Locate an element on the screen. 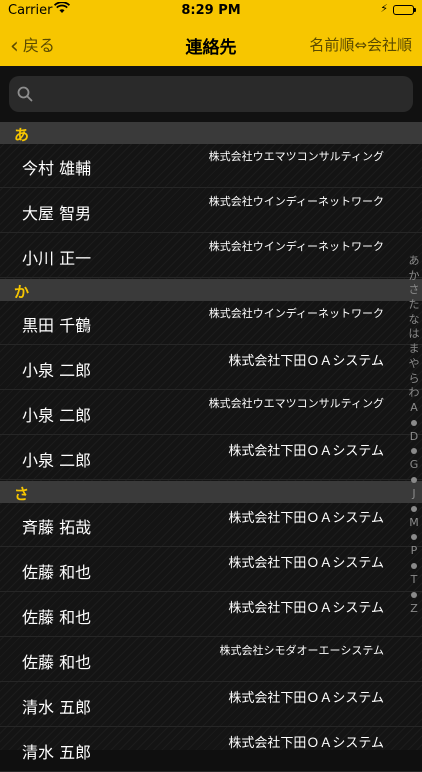  index-letter: た is located at coordinates (414, 305).